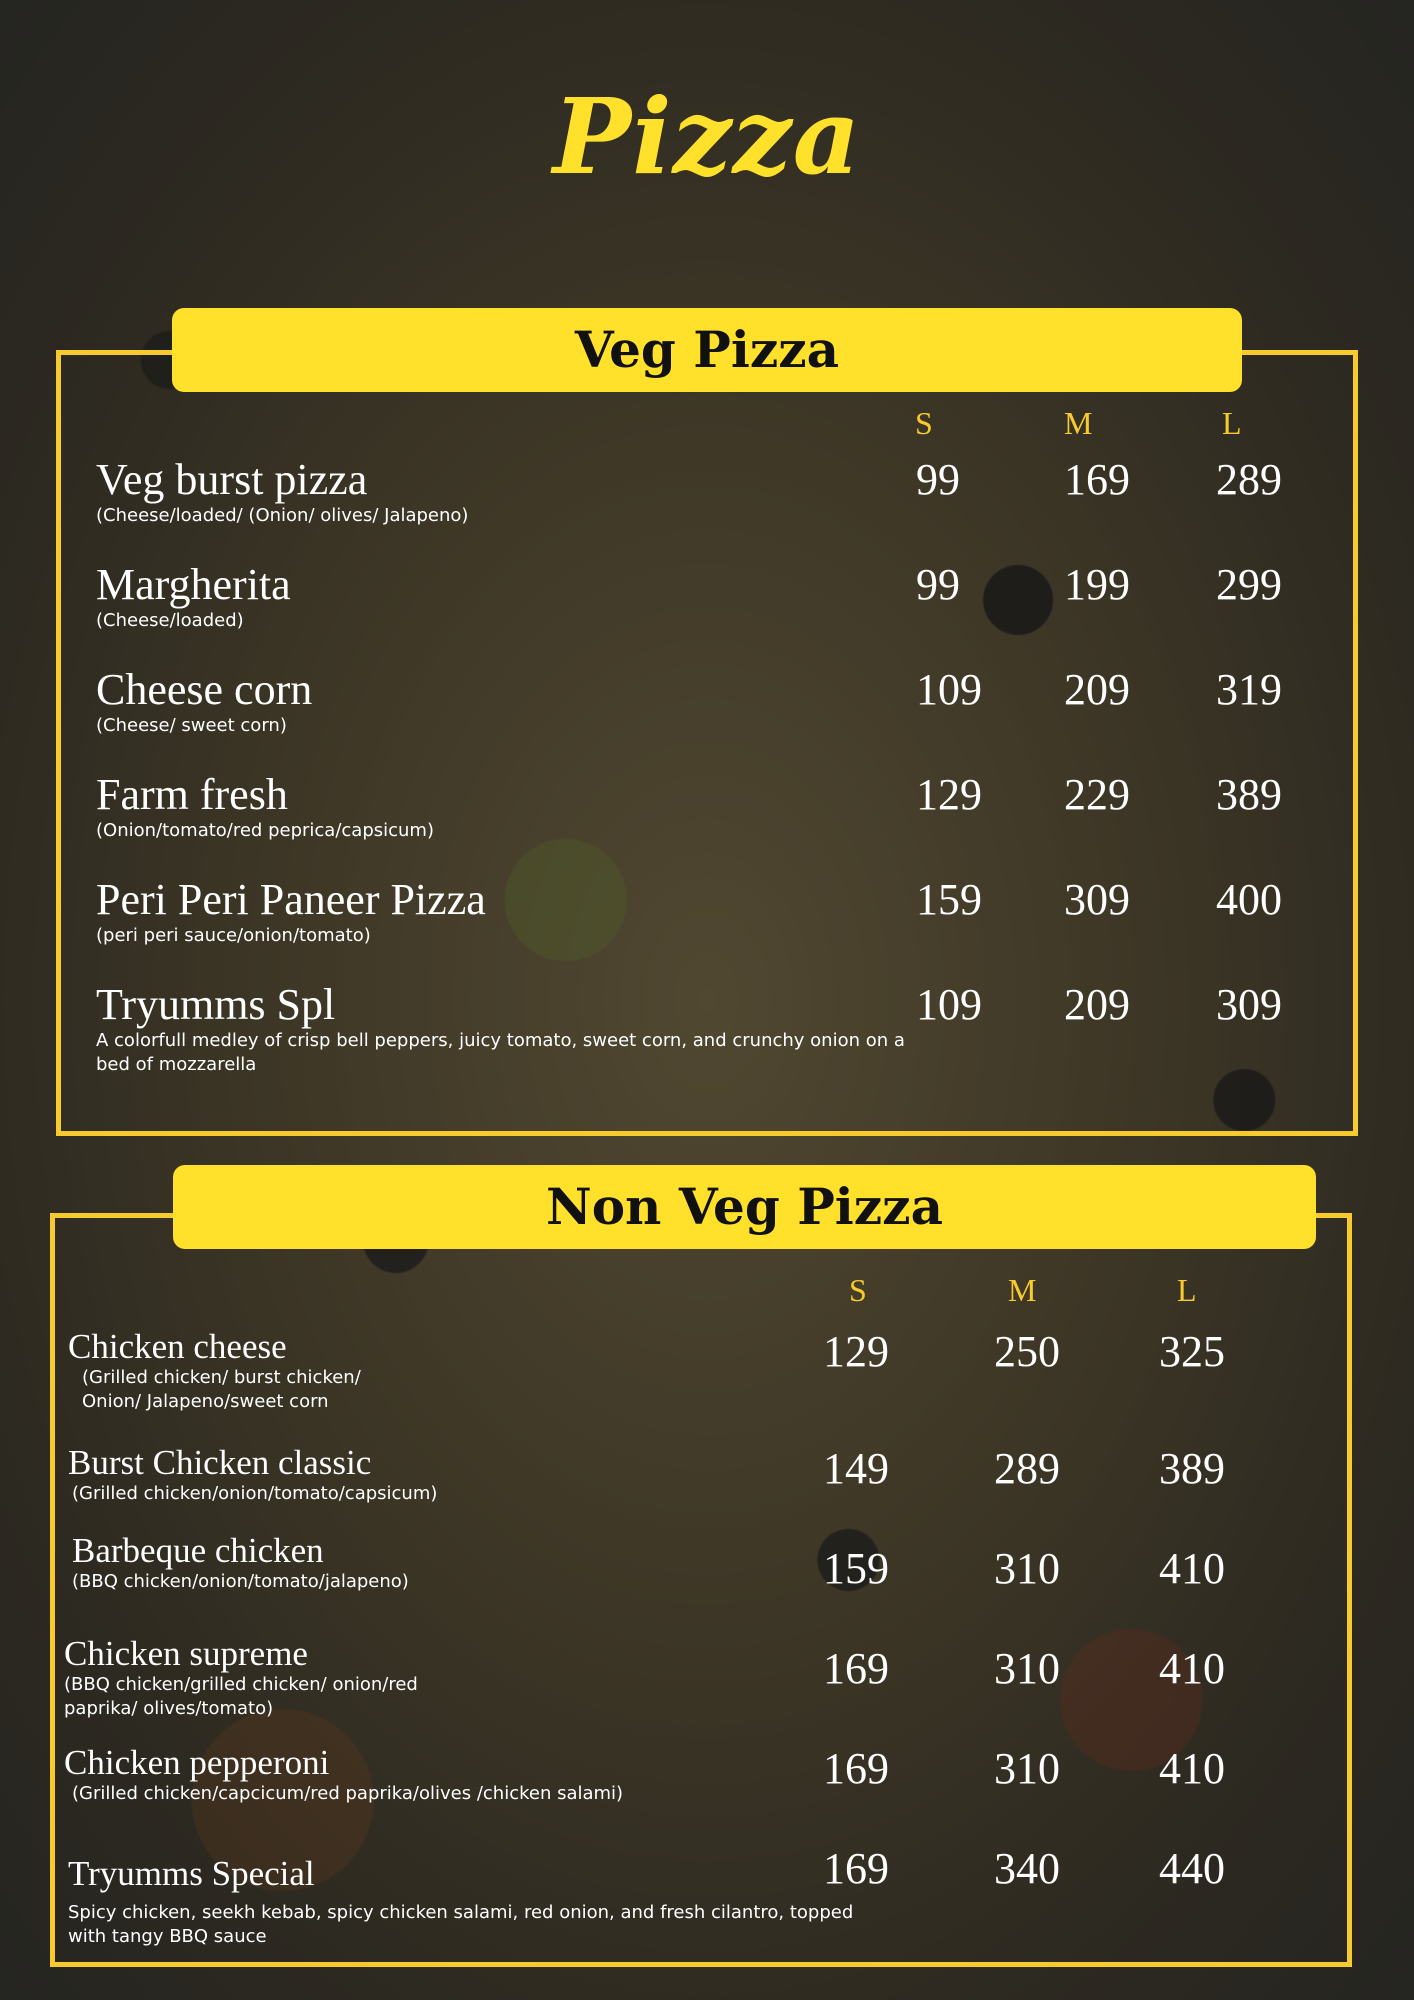 The width and height of the screenshot is (1414, 2000). I want to click on price-medium: 340, so click(1027, 1868).